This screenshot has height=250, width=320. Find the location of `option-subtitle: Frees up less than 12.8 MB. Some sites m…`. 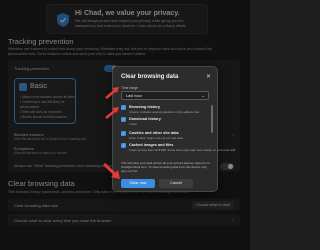

option-subtitle: Frees up less than 12.8 MB. Some sites m… is located at coordinates (183, 149).